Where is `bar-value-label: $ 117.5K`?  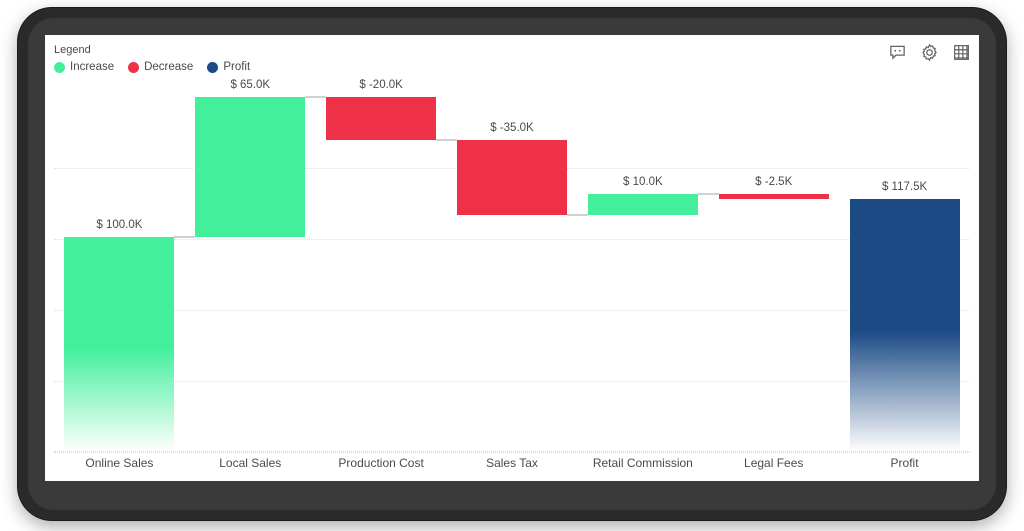
bar-value-label: $ 117.5K is located at coordinates (904, 187).